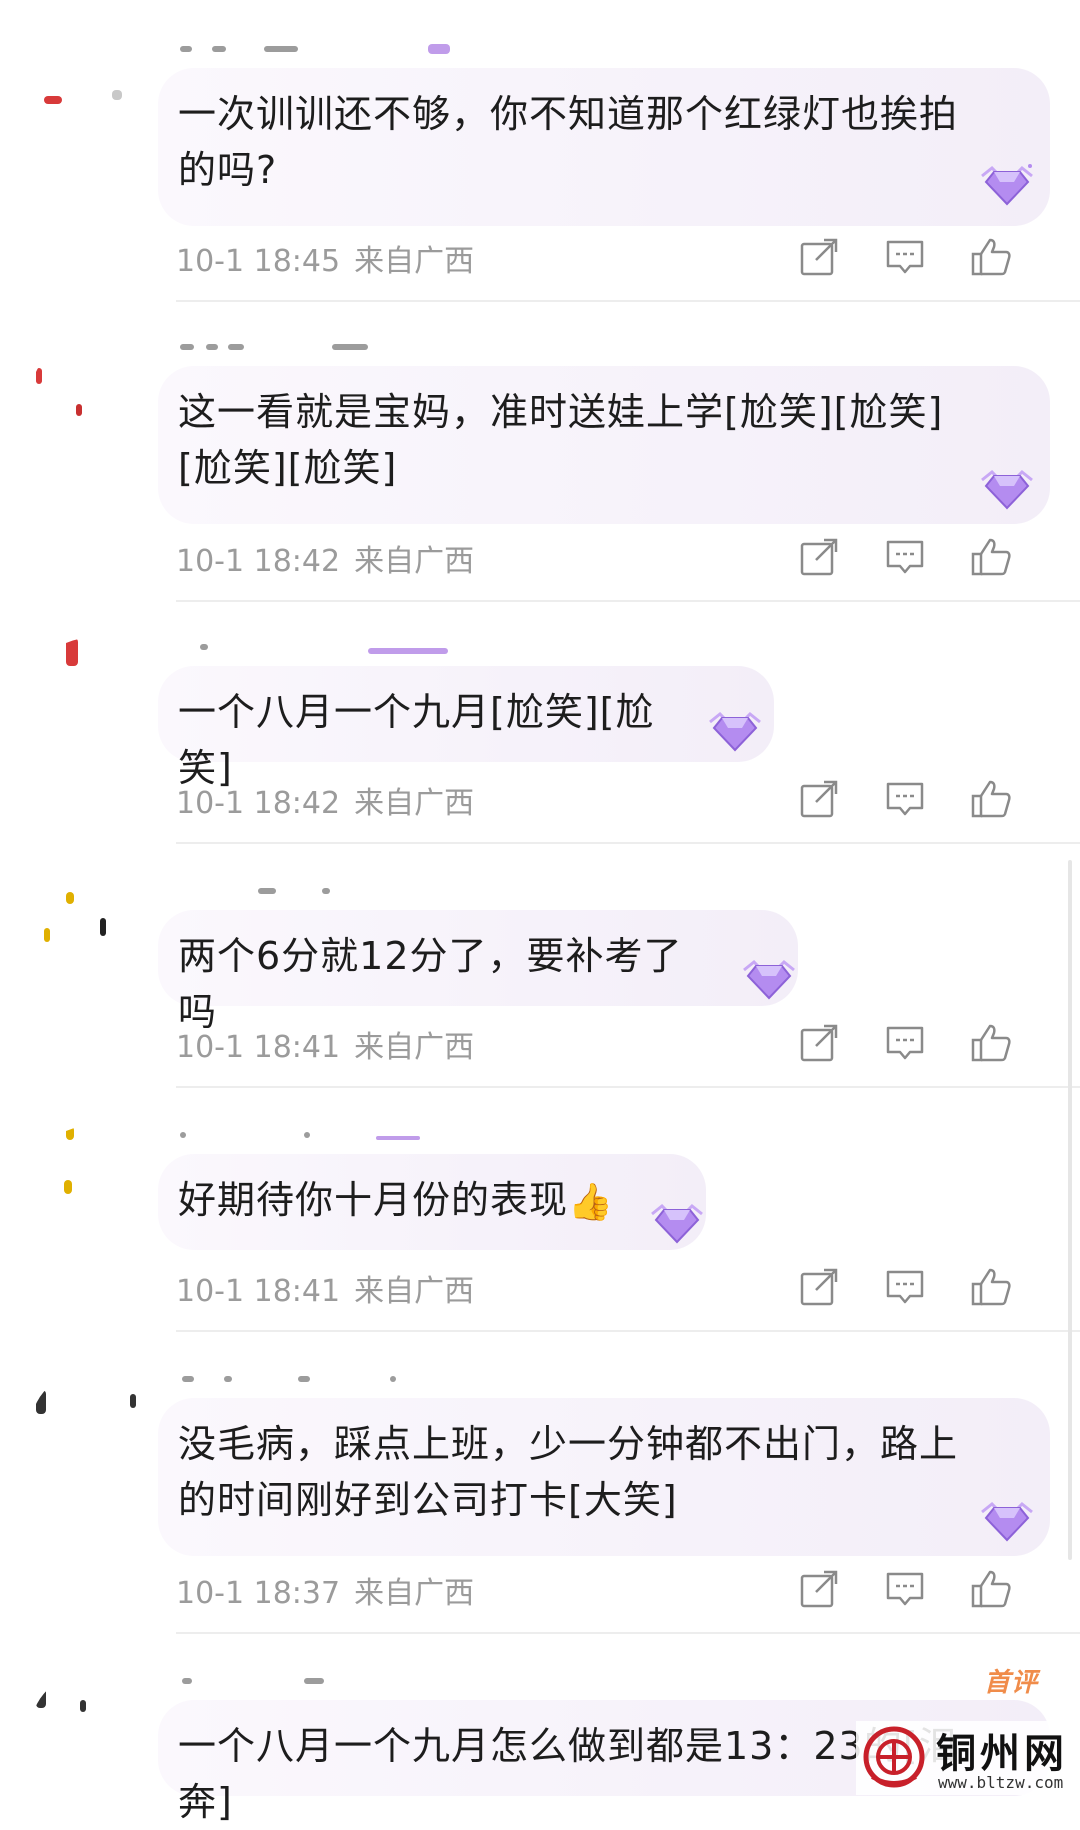 This screenshot has height=1830, width=1080. What do you see at coordinates (1070, 1210) in the screenshot?
I see `scrollbar` at bounding box center [1070, 1210].